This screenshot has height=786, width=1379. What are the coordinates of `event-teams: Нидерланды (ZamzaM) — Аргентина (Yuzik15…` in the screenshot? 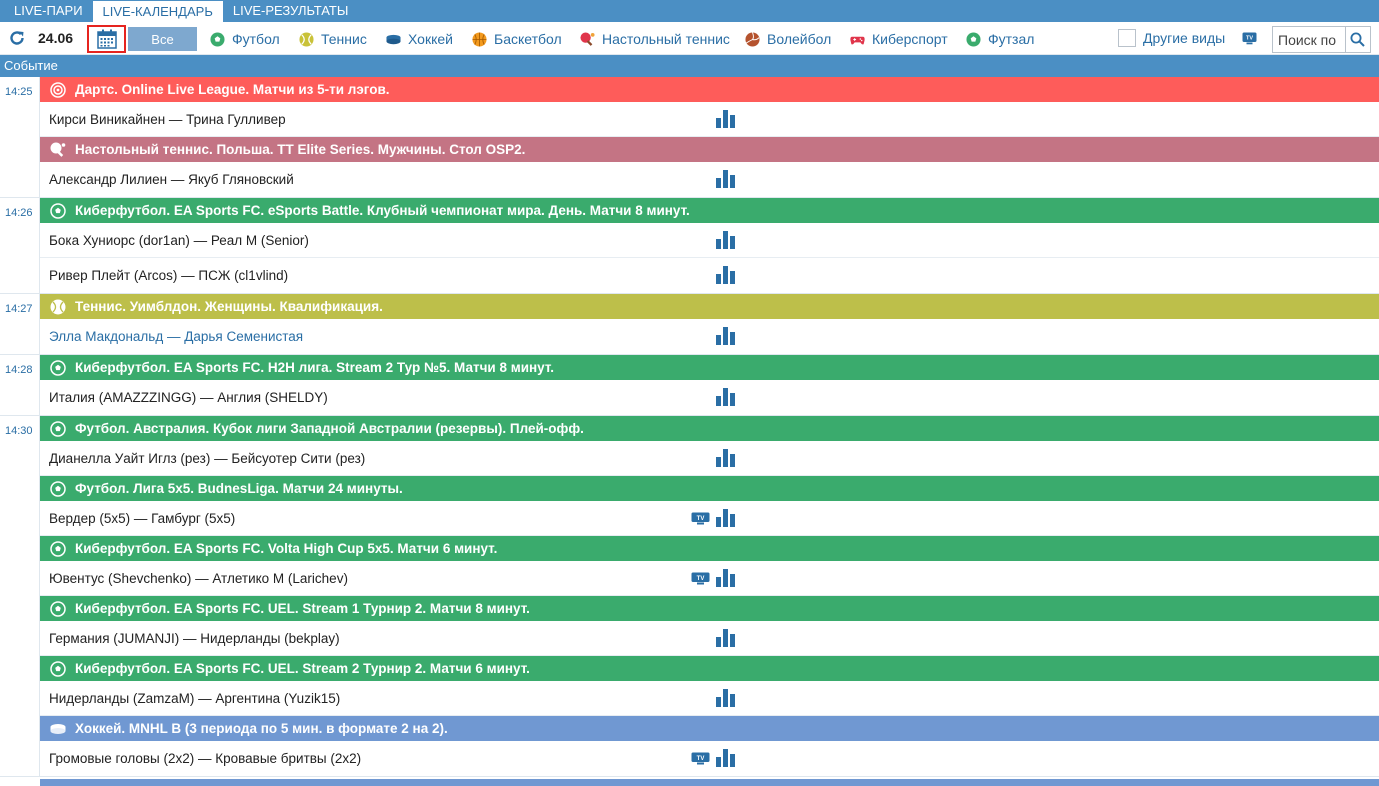 It's located at (194, 698).